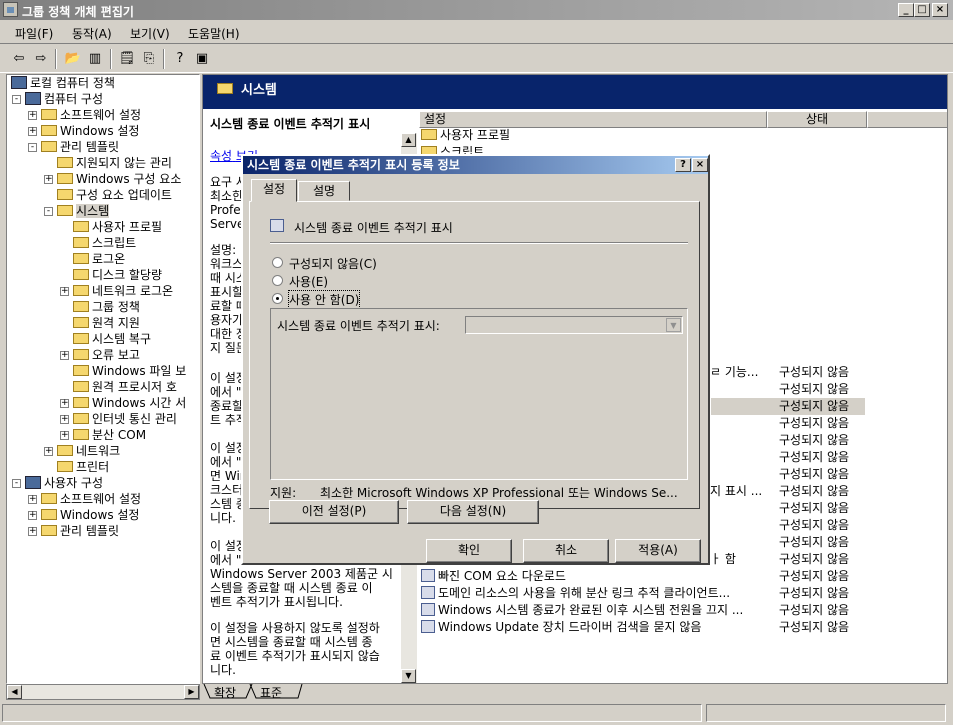 This screenshot has width=953, height=725. I want to click on dialog-help-button: ?, so click(683, 165).